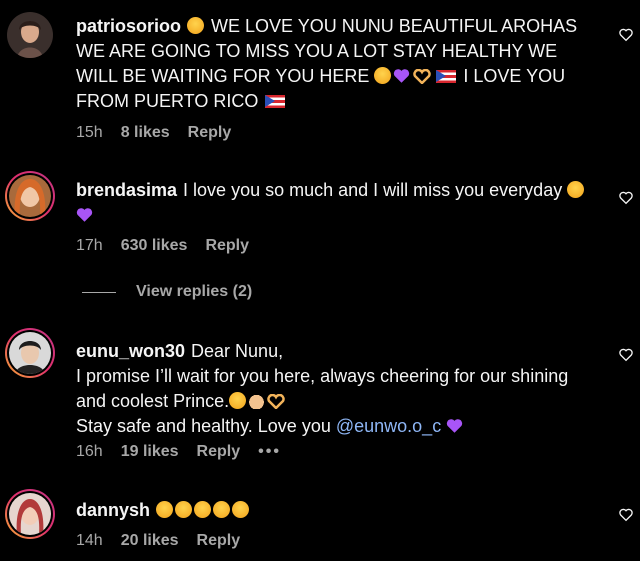 Image resolution: width=640 pixels, height=561 pixels. What do you see at coordinates (145, 133) in the screenshot?
I see `likes-count: 8 likes` at bounding box center [145, 133].